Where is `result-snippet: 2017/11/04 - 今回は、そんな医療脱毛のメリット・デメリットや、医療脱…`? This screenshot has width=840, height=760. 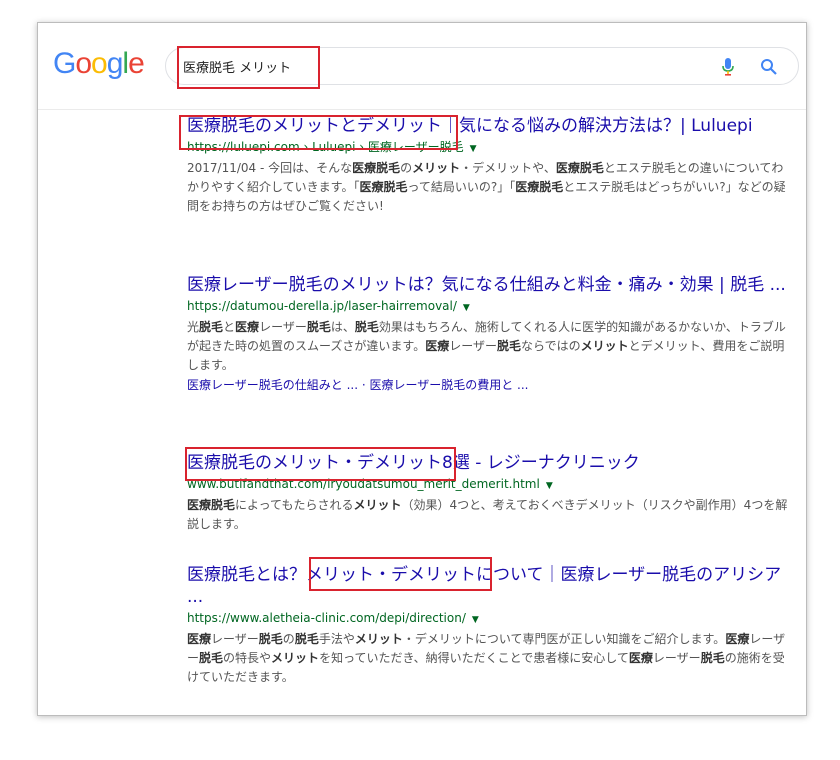
result-snippet: 2017/11/04 - 今回は、そんな医療脱毛のメリット・デメリットや、医療脱… is located at coordinates (486, 187).